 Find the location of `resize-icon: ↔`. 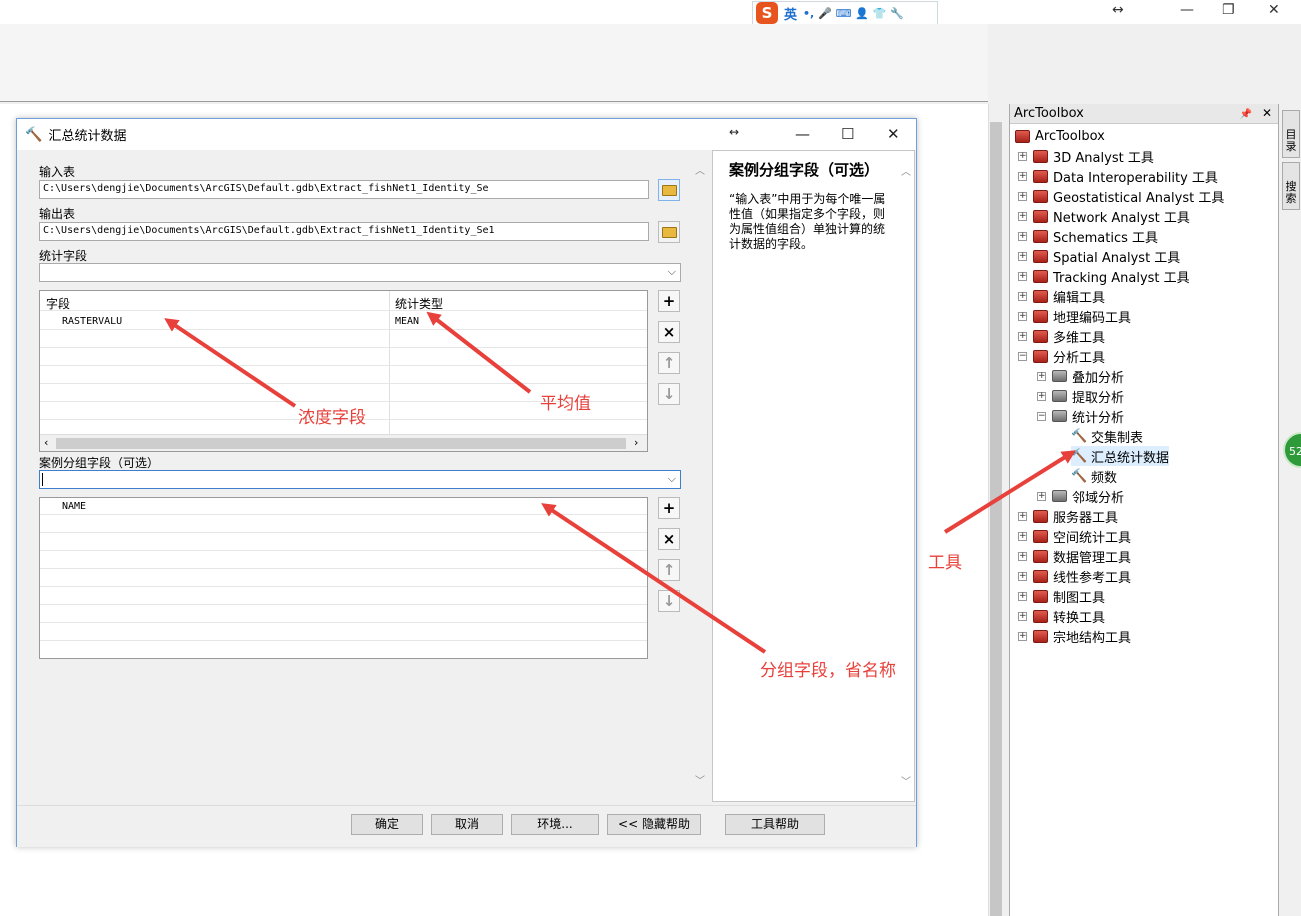

resize-icon: ↔ is located at coordinates (1118, 10).